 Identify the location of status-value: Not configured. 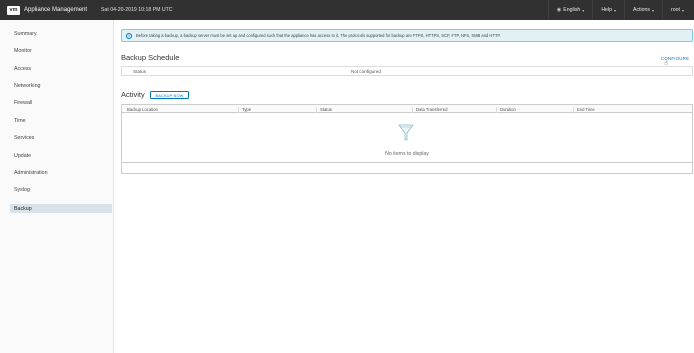
(366, 71).